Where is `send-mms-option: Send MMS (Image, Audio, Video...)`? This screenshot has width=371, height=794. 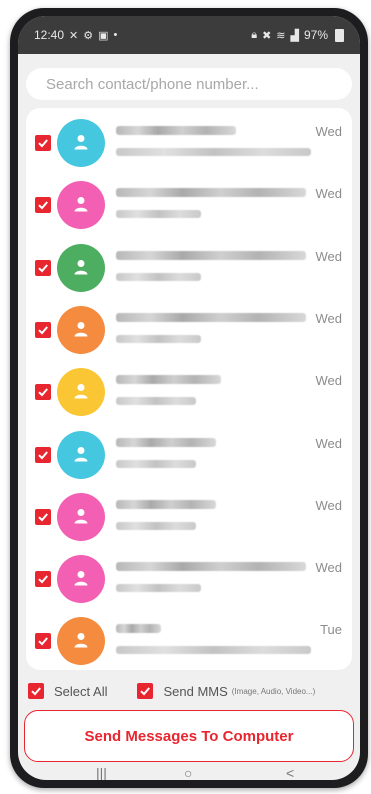
send-mms-option: Send MMS (Image, Audio, Video...) is located at coordinates (226, 691).